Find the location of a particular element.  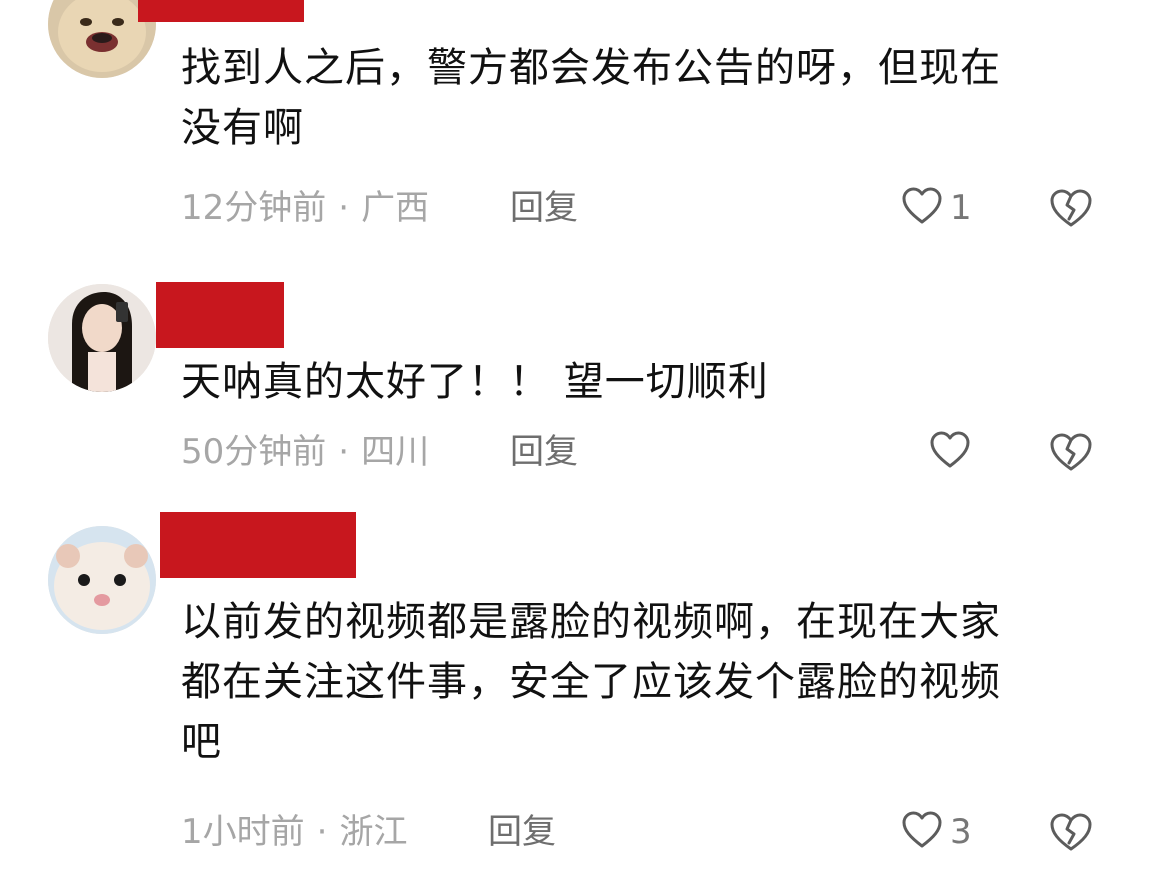

timestamp: 50分钟前 is located at coordinates (254, 452).